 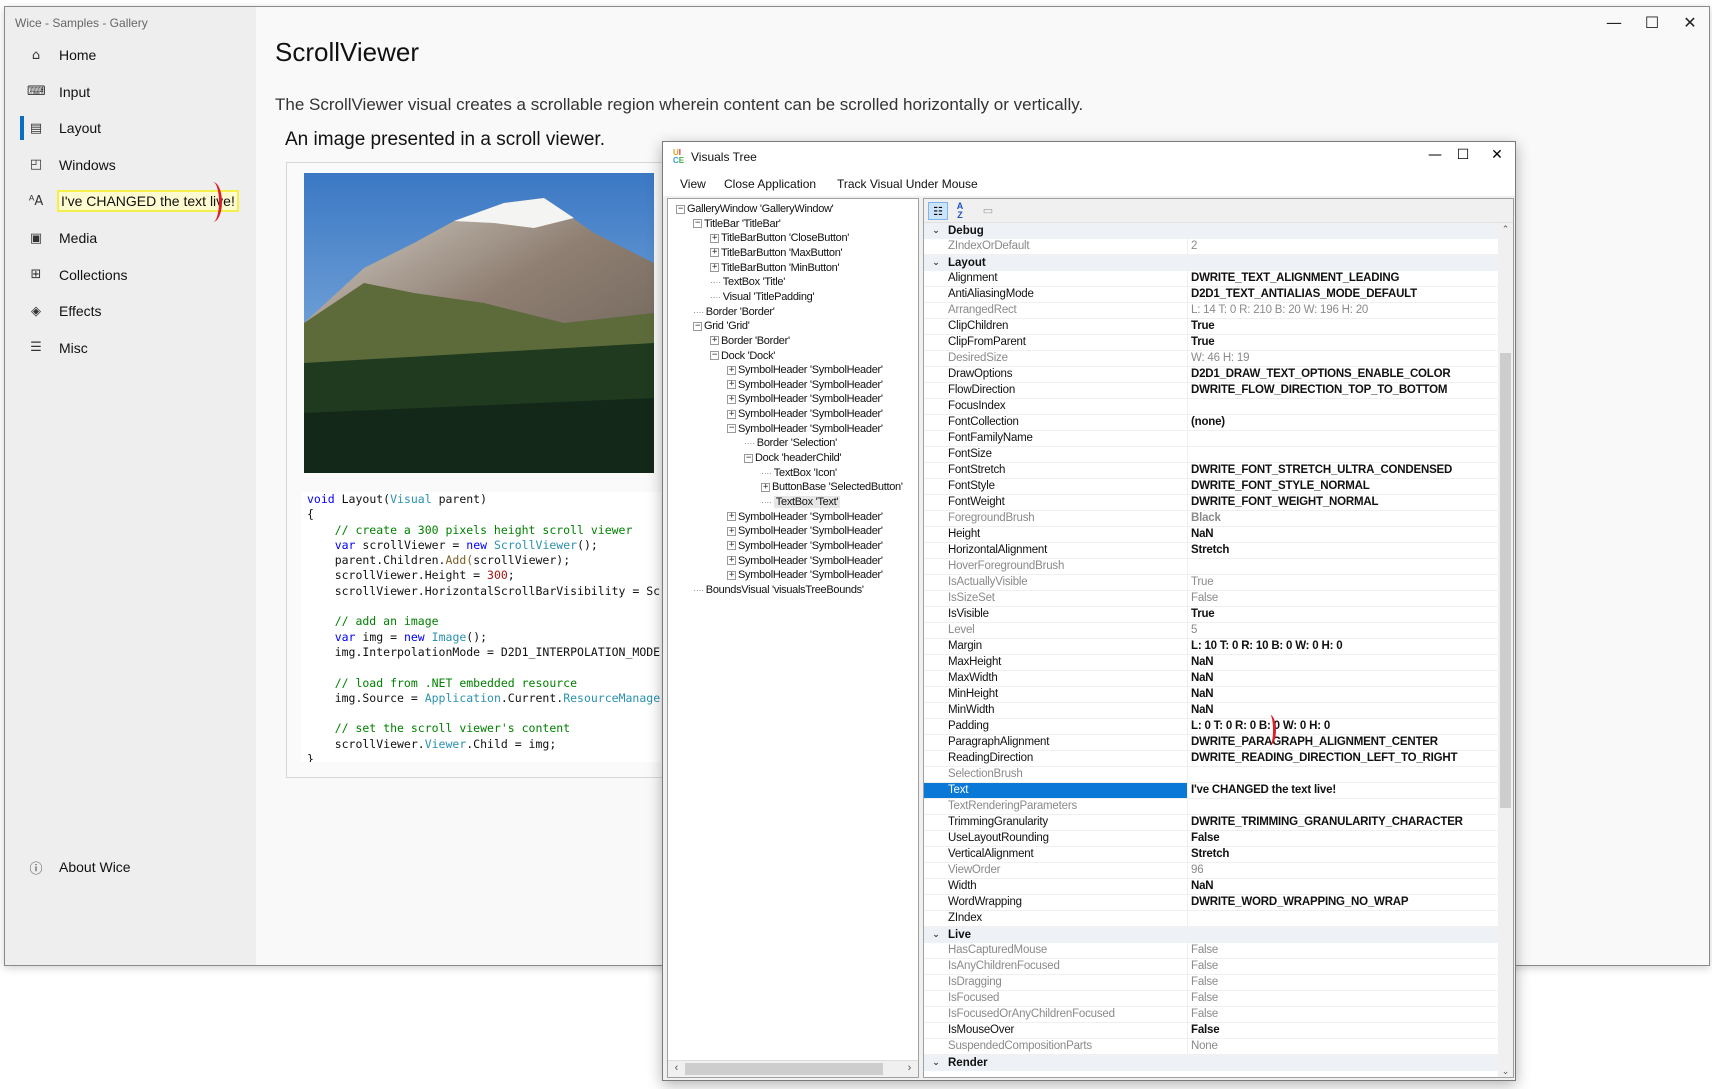 What do you see at coordinates (1212, 327) in the screenshot?
I see `property-row: ClipChildren True` at bounding box center [1212, 327].